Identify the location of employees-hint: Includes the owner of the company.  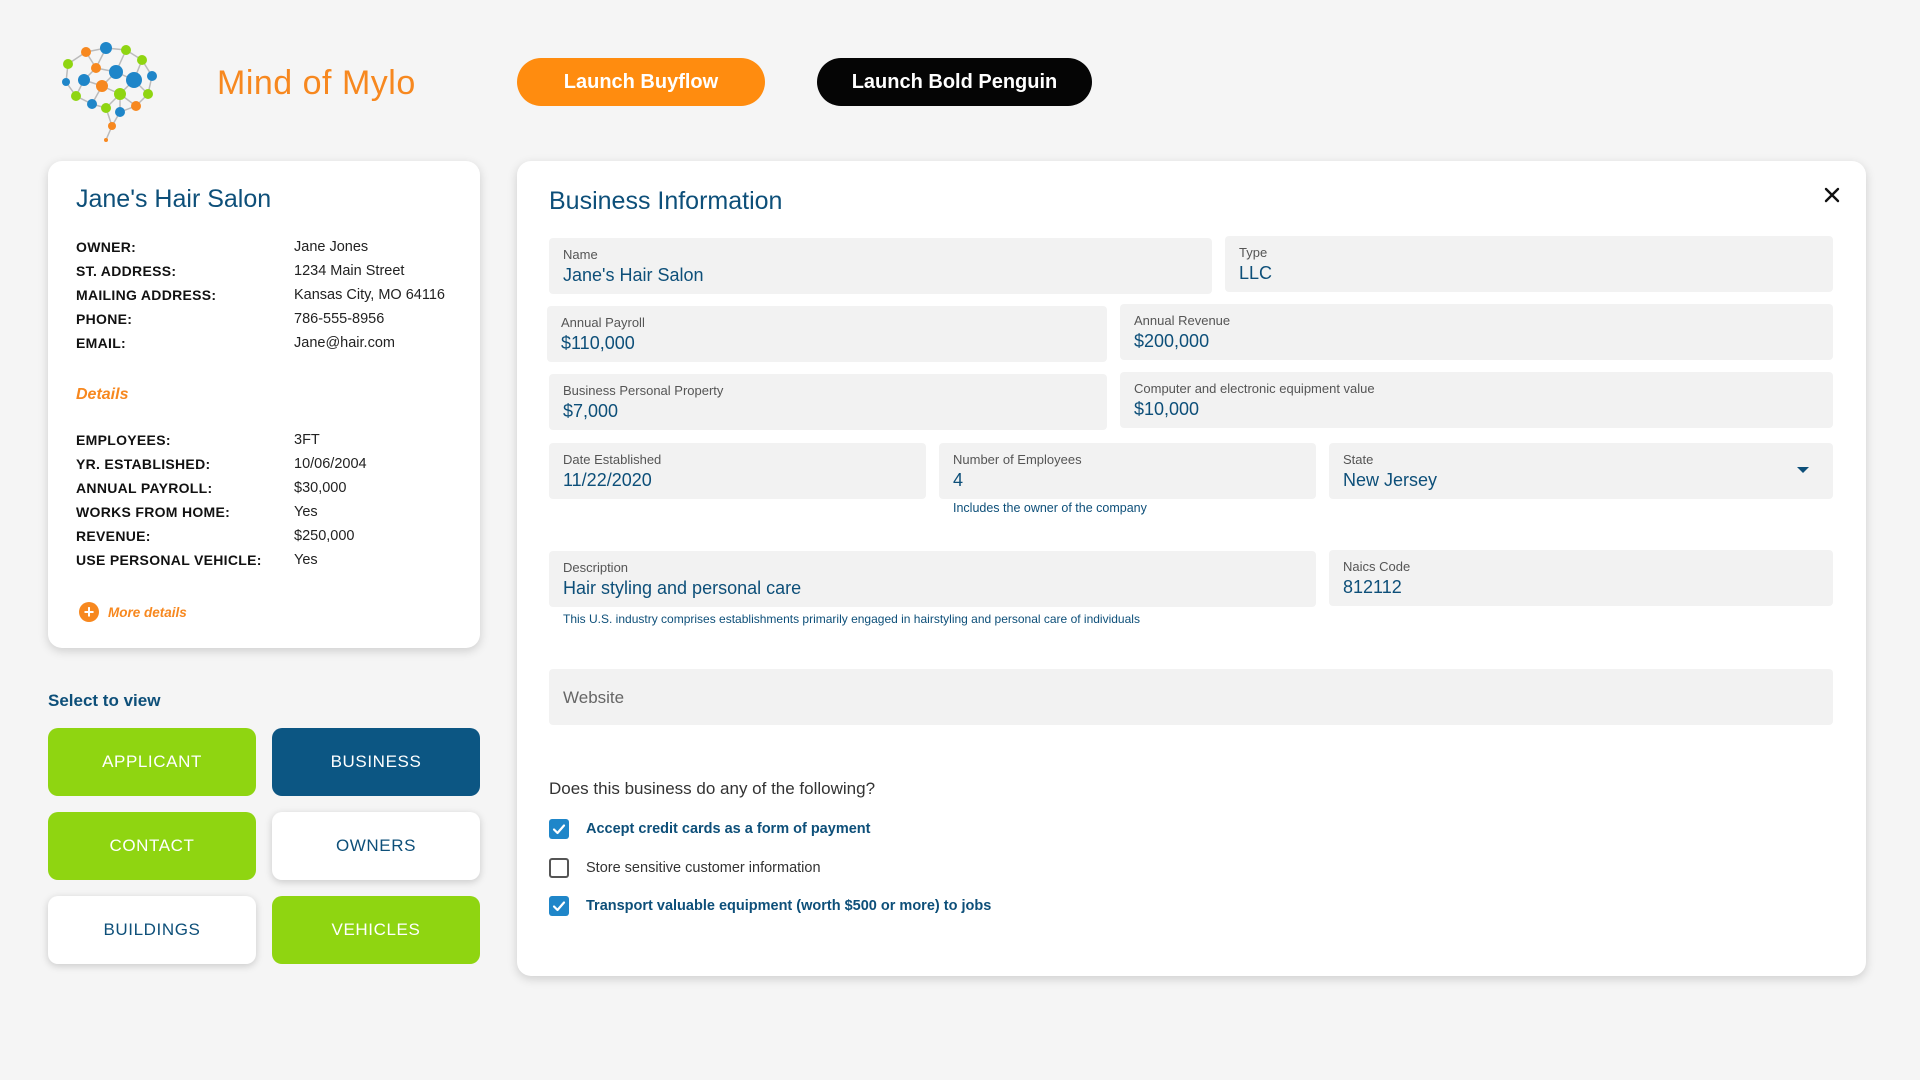
(1050, 508).